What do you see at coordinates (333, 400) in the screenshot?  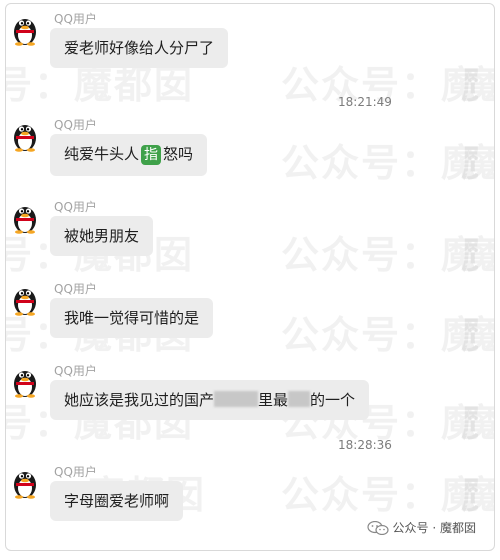 I see `message-text: 的一个` at bounding box center [333, 400].